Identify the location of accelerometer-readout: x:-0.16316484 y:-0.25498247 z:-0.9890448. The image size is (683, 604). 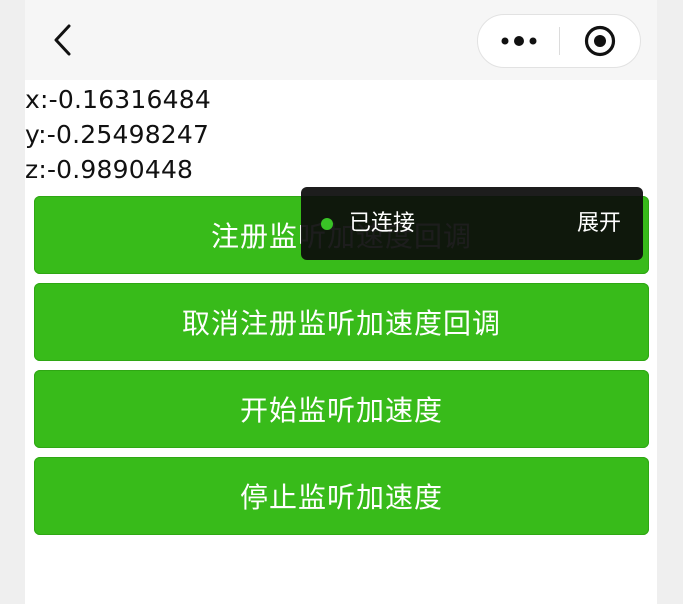
(118, 134).